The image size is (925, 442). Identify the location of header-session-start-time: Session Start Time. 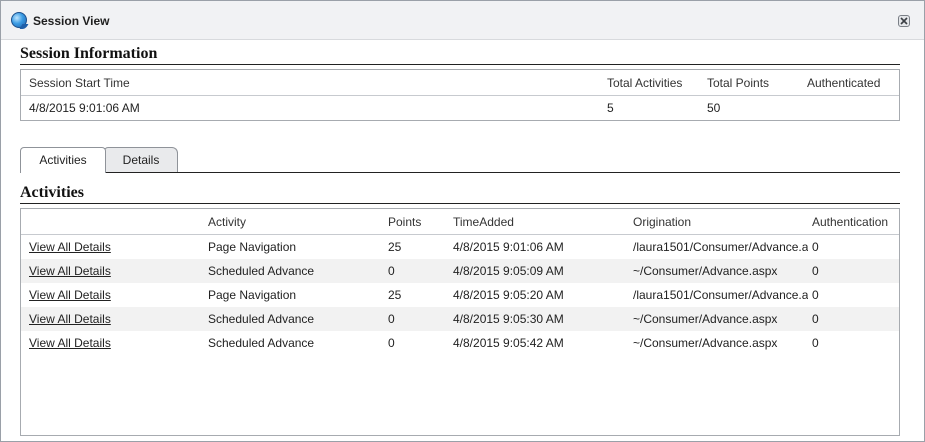
(79, 83).